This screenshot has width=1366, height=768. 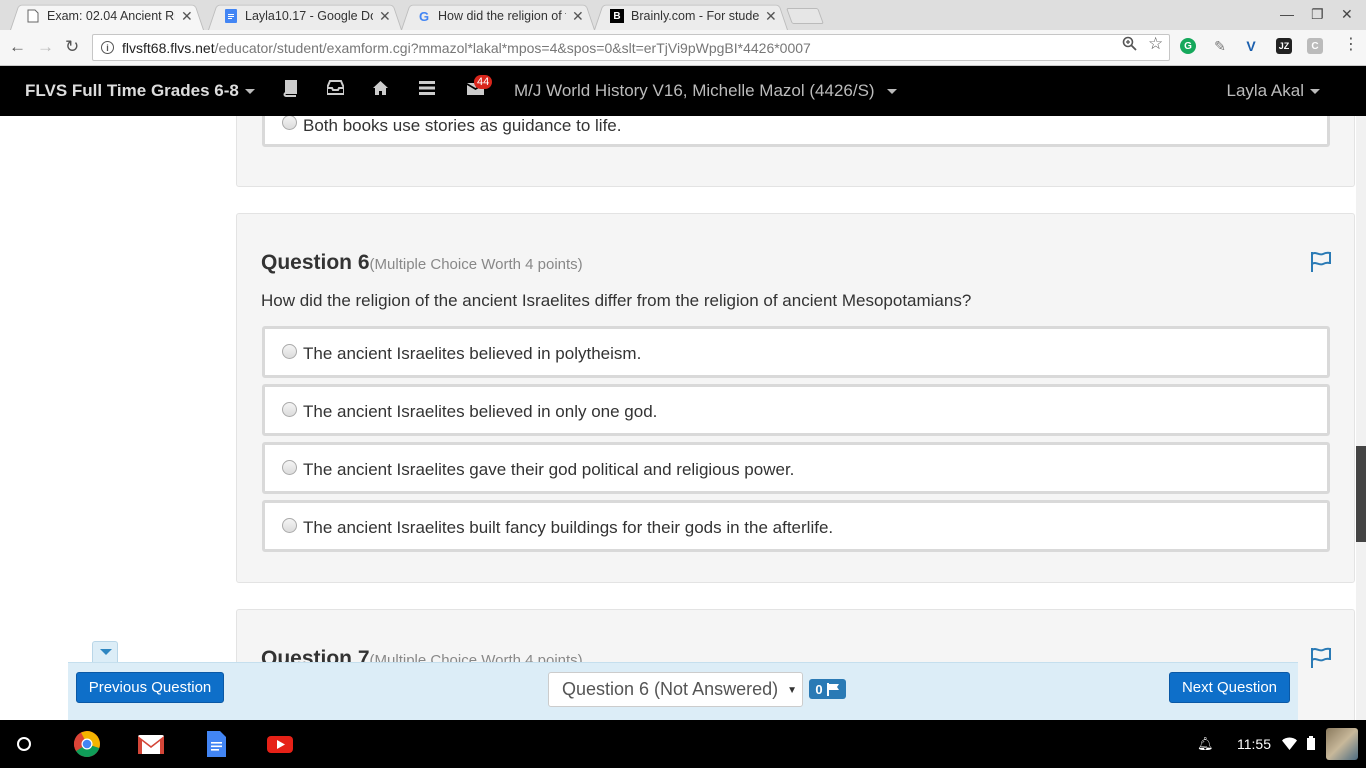 I want to click on inbox-icon, so click(x=335, y=90).